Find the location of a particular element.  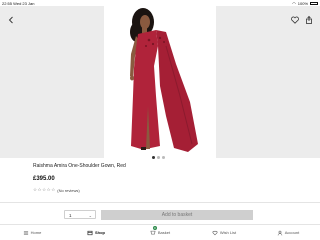

tab-basket: 0 Basket is located at coordinates (160, 232).